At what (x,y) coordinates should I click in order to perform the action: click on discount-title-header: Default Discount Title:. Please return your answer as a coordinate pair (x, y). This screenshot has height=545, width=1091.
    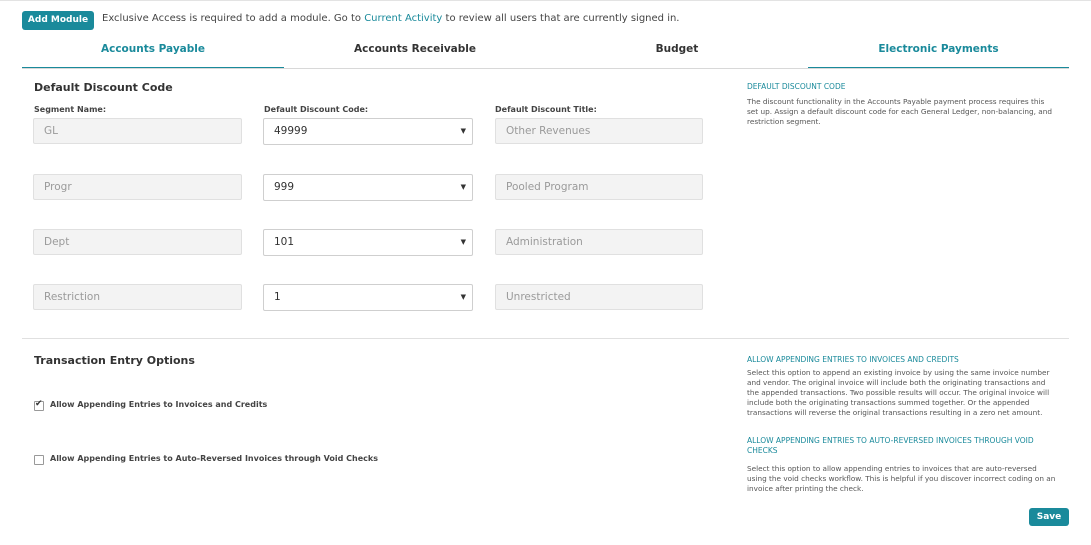
    Looking at the image, I should click on (546, 109).